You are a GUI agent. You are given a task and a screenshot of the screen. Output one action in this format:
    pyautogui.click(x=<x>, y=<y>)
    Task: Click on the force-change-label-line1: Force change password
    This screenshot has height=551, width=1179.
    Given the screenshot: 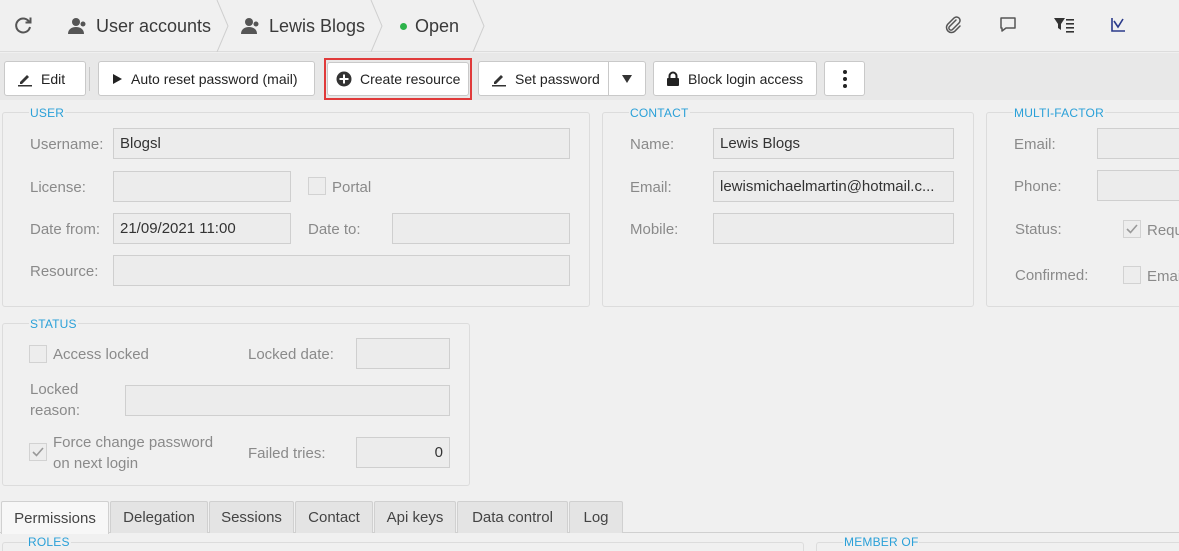 What is the action you would take?
    pyautogui.click(x=133, y=442)
    